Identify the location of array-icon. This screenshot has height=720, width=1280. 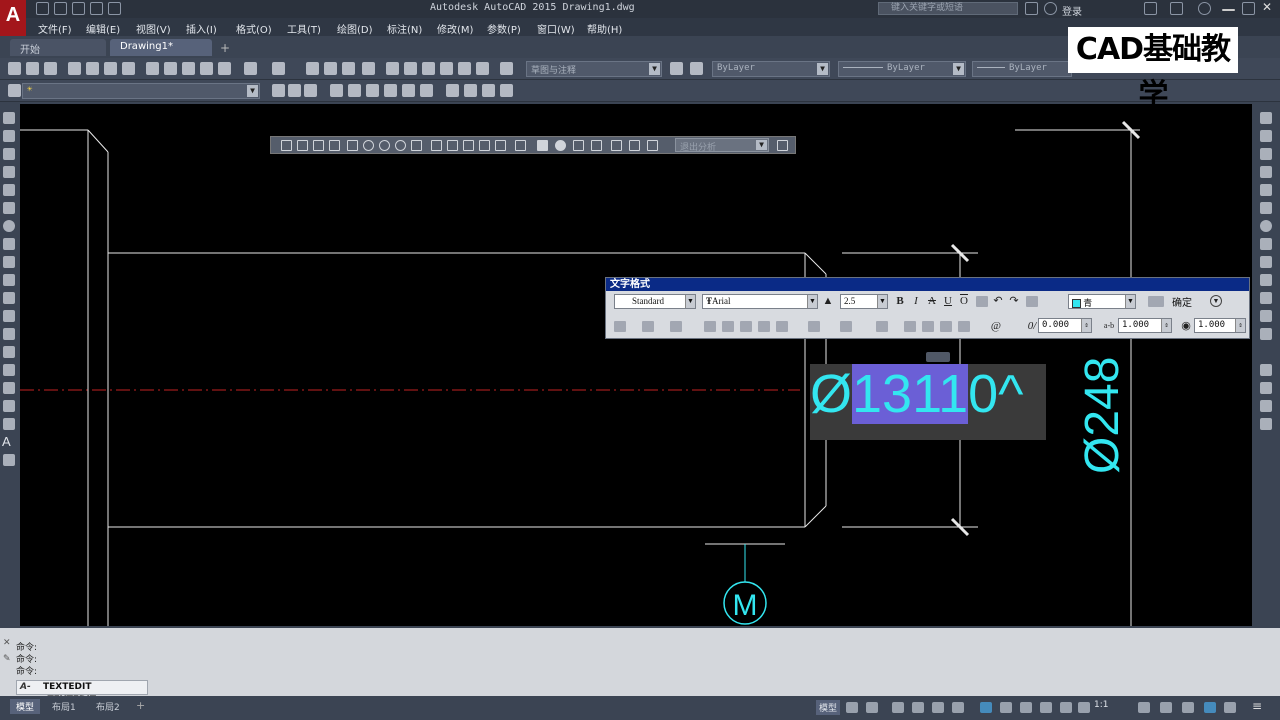
(1266, 190).